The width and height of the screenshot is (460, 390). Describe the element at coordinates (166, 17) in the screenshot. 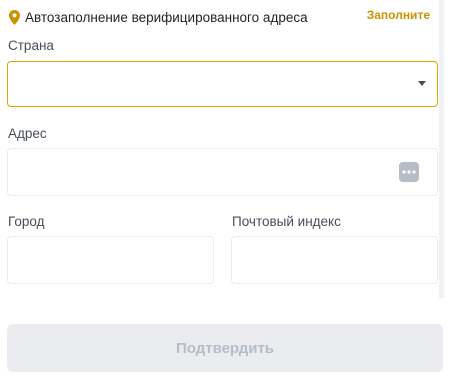

I see `autofill-label: Автозаполнение верифицированного адреса` at that location.